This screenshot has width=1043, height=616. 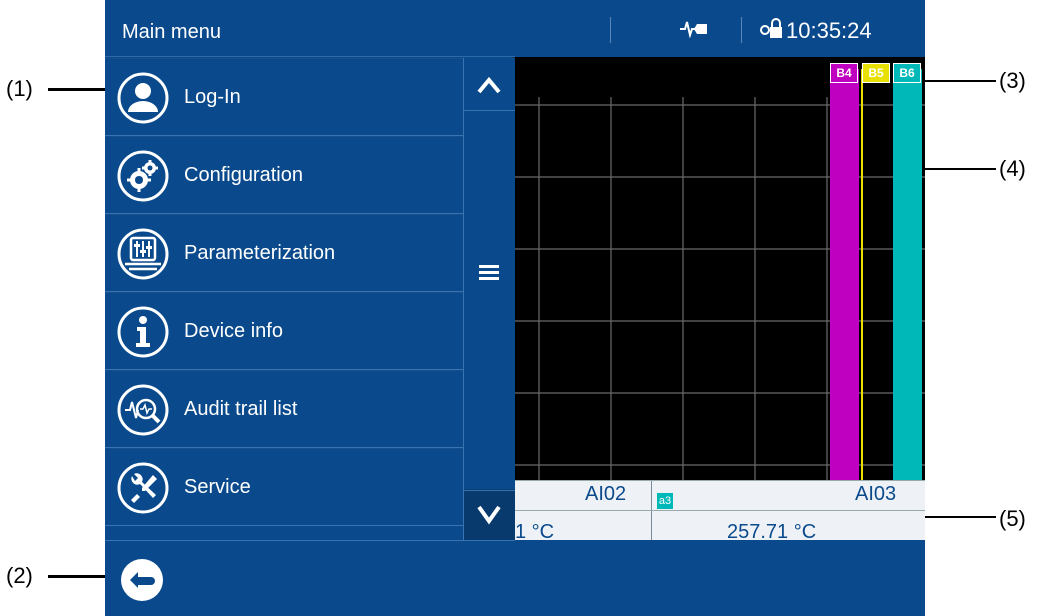 What do you see at coordinates (143, 98) in the screenshot?
I see `user-icon` at bounding box center [143, 98].